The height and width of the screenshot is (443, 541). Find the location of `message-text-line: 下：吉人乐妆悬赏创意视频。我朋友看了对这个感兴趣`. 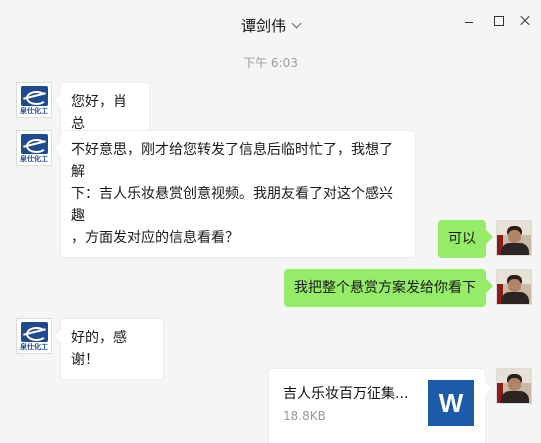

message-text-line: 下：吉人乐妆悬赏创意视频。我朋友看了对这个感兴趣 is located at coordinates (232, 205).